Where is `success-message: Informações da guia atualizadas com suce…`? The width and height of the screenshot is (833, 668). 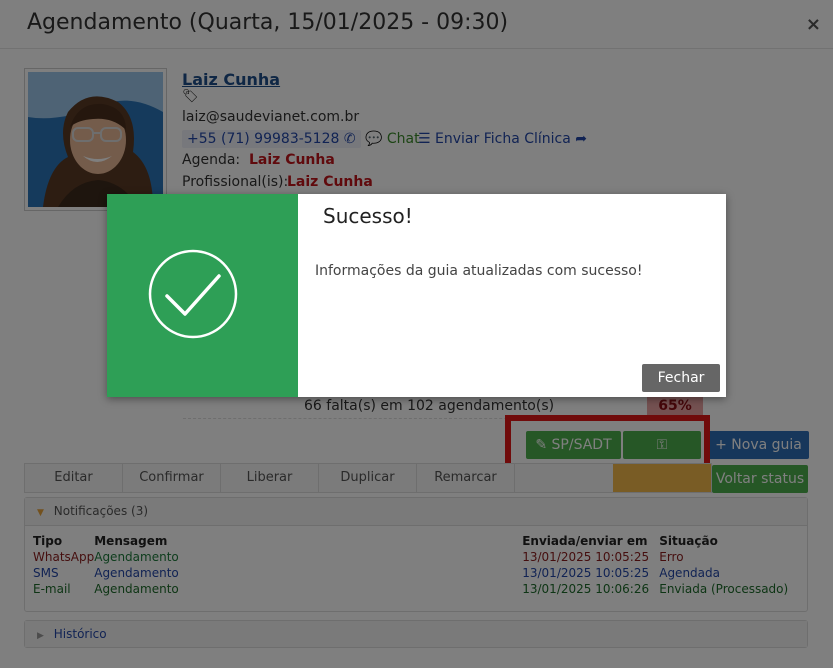
success-message: Informações da guia atualizadas com suce… is located at coordinates (479, 271).